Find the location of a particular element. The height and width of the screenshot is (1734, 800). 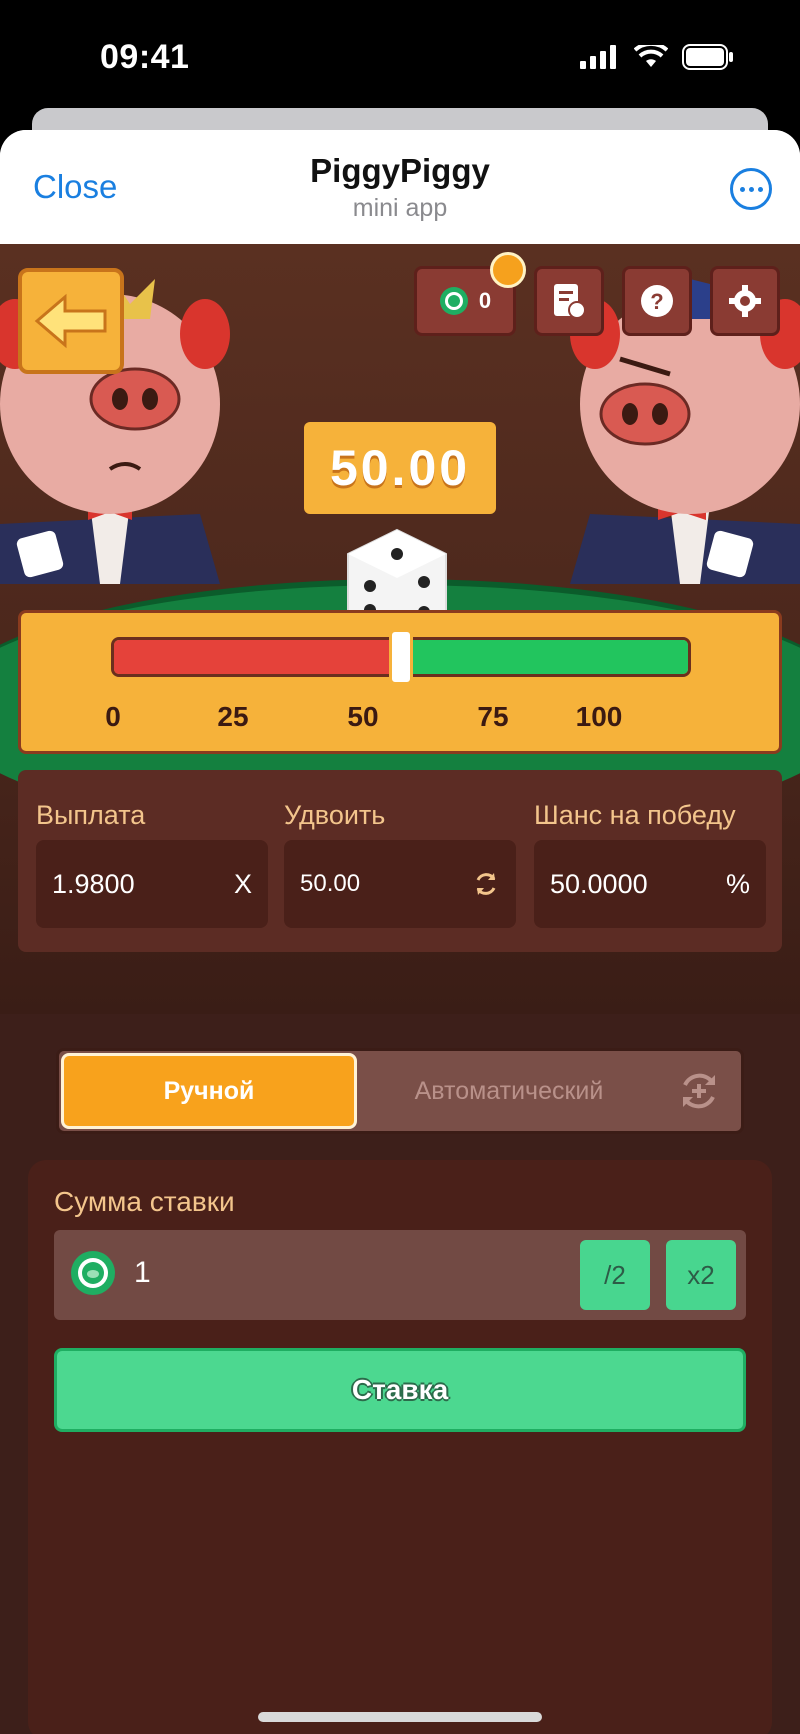

payout-suffix: X is located at coordinates (242, 883).